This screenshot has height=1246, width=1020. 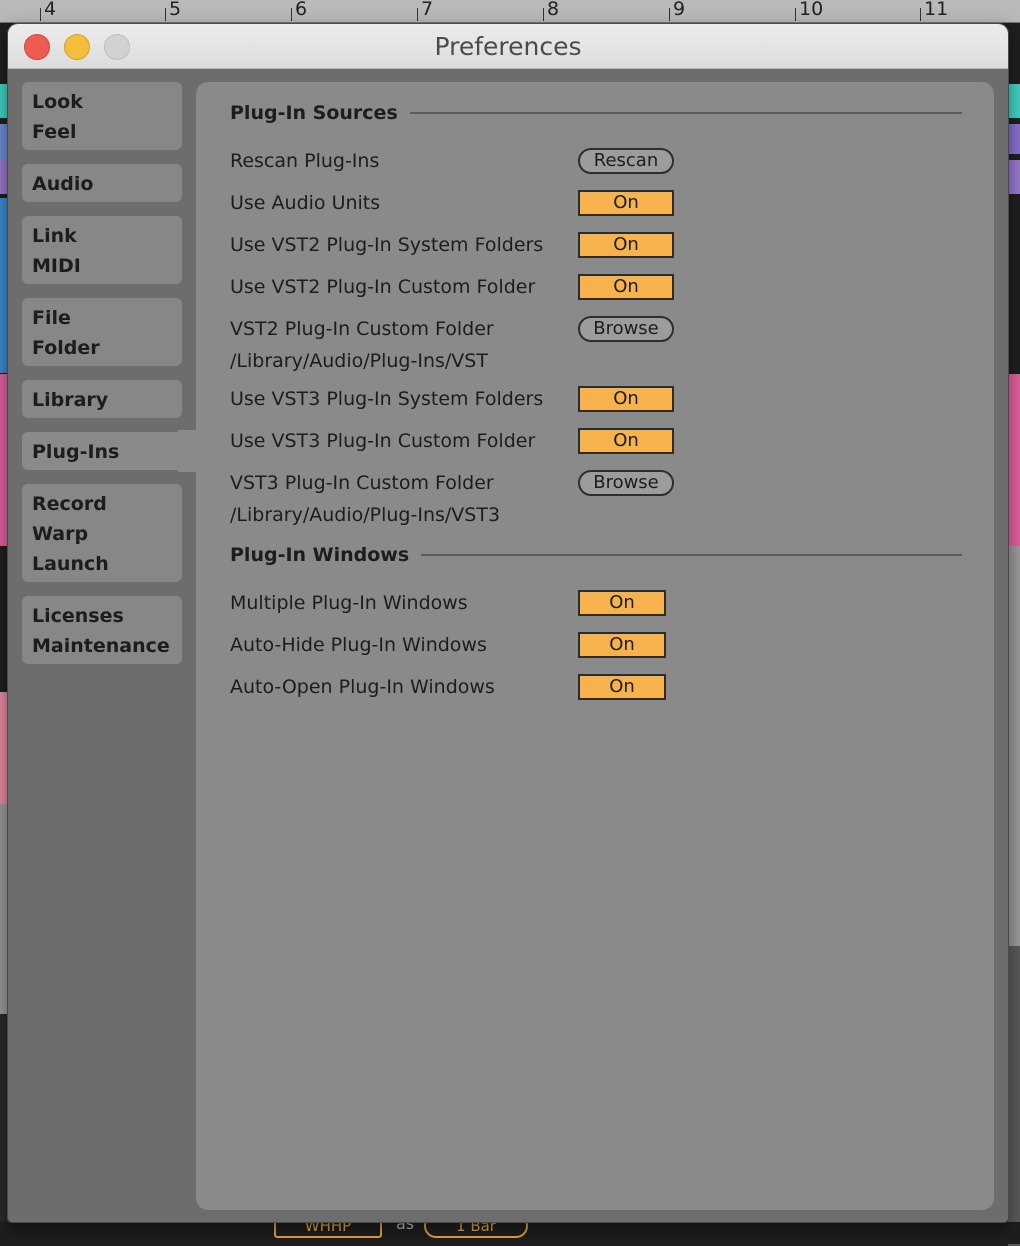 What do you see at coordinates (50, 10) in the screenshot?
I see `ruler-number: 4` at bounding box center [50, 10].